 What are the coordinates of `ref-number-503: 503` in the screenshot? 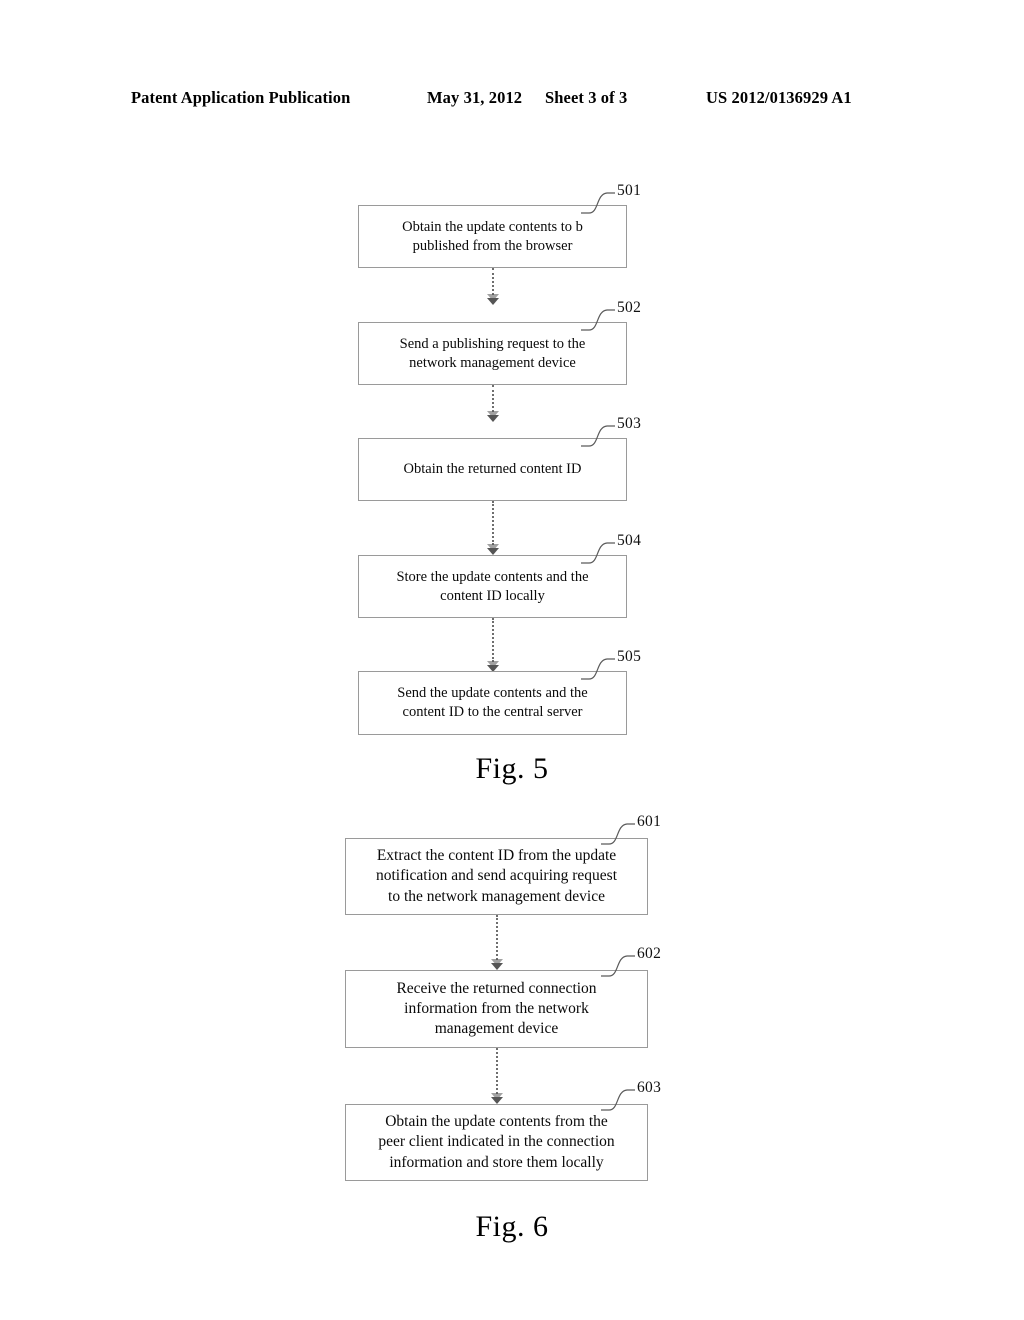 It's located at (629, 423).